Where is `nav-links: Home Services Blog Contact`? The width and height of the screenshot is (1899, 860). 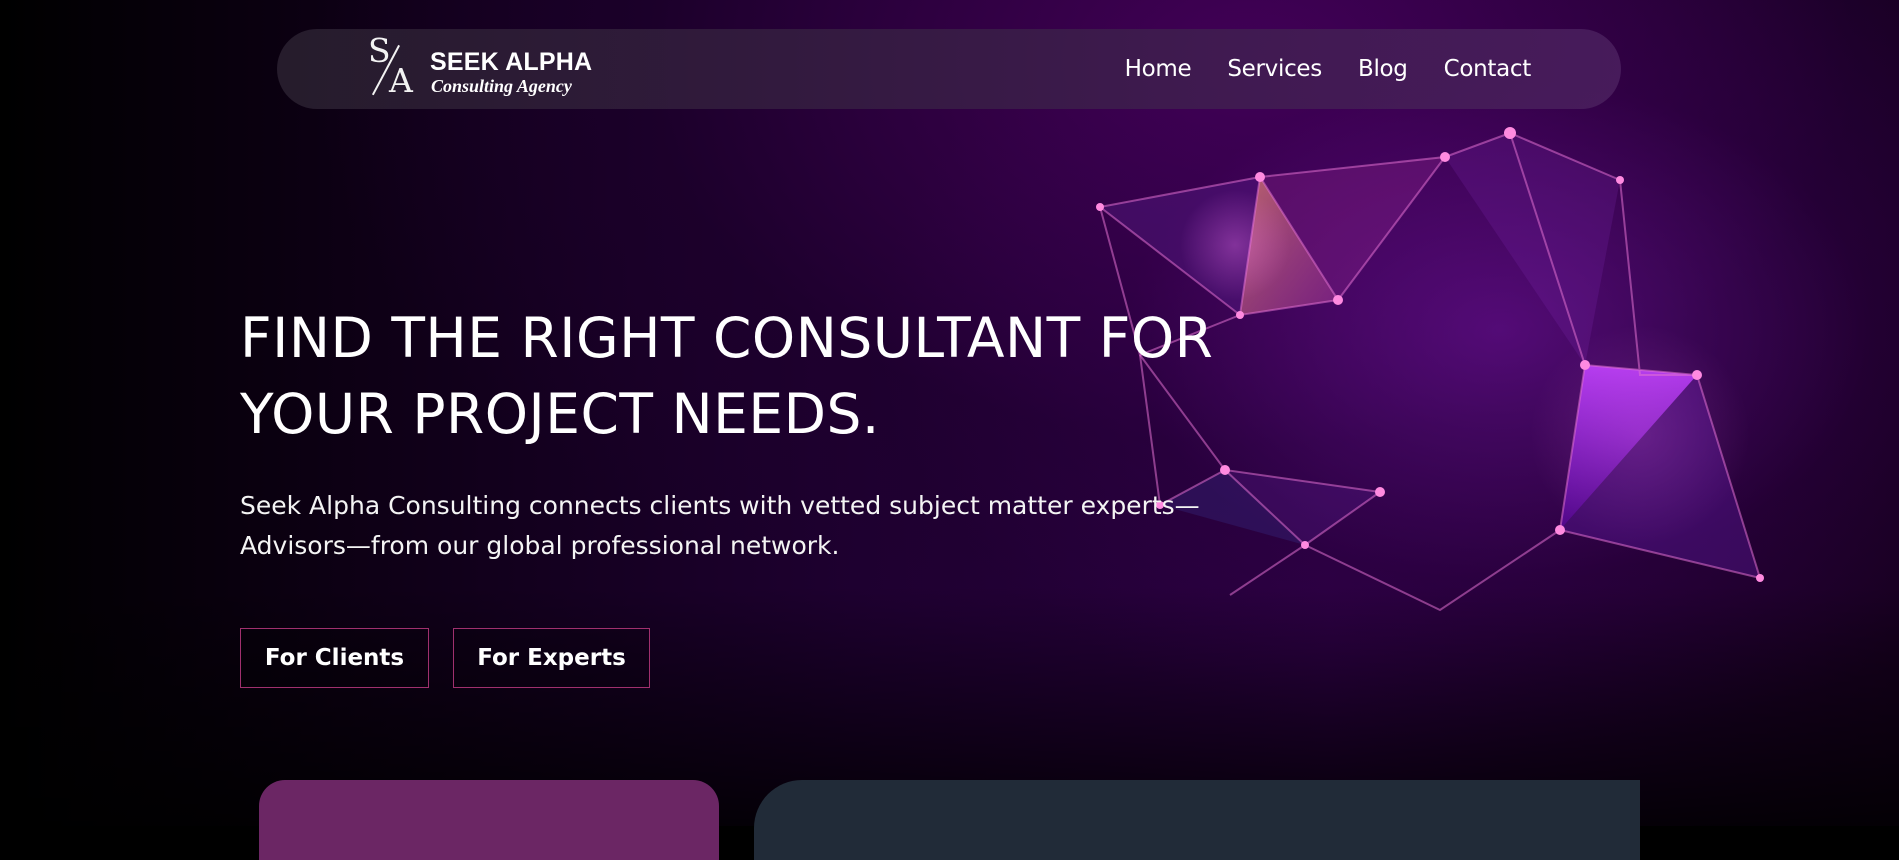
nav-links: Home Services Blog Contact is located at coordinates (1328, 69).